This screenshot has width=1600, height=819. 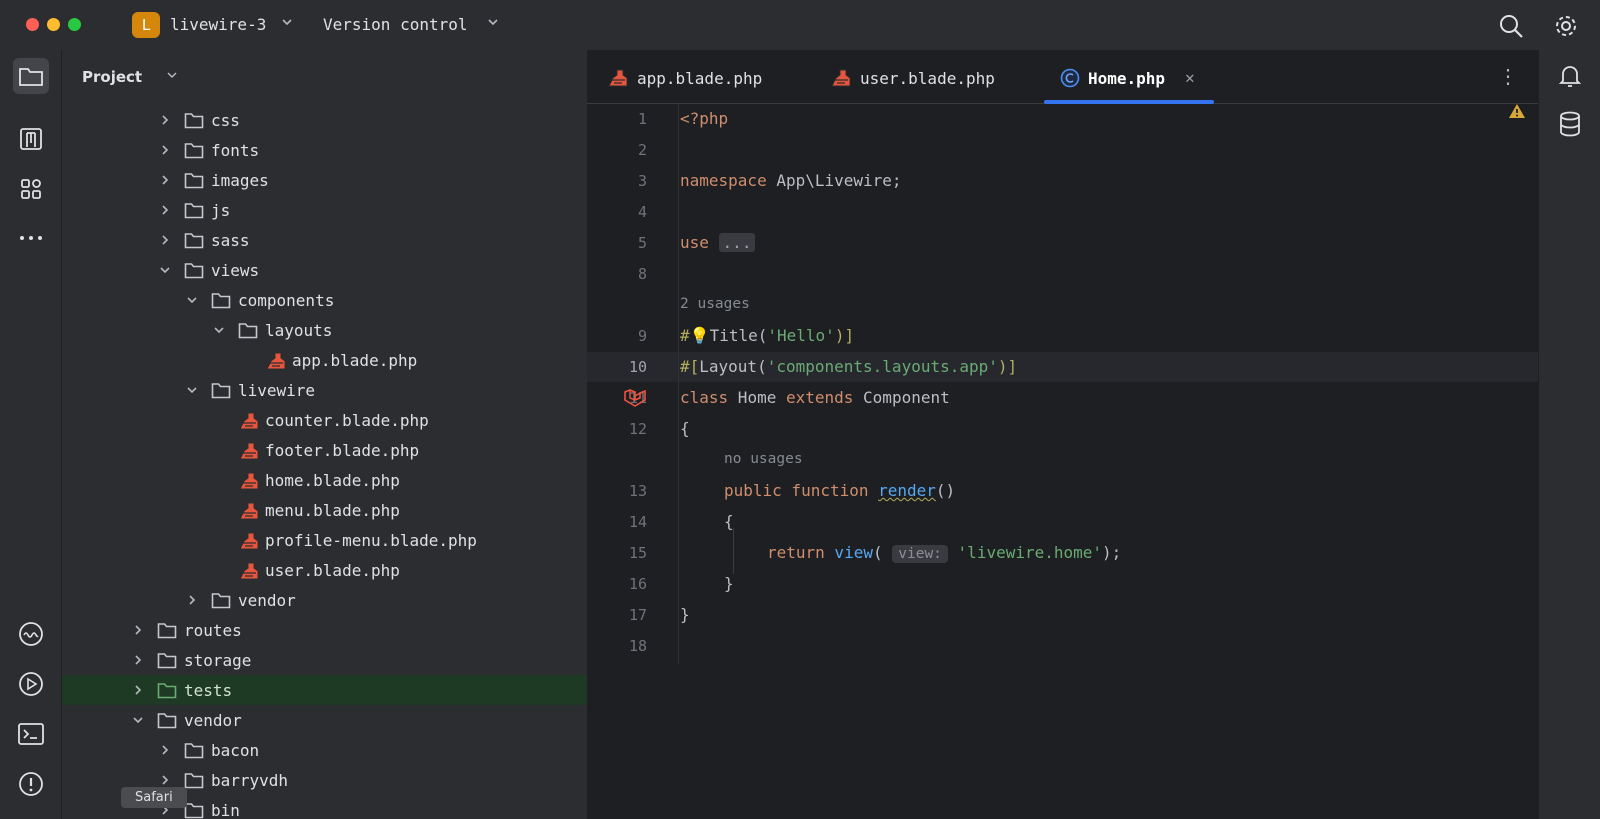 I want to click on close-tab-icon: ✕, so click(x=1190, y=77).